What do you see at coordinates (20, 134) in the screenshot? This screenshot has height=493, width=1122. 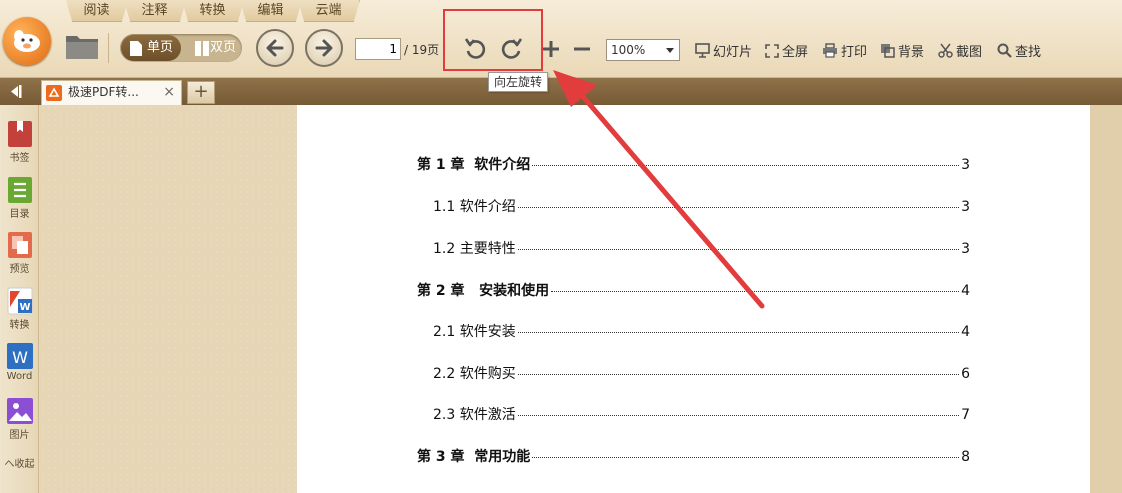 I see `bookmark-icon` at bounding box center [20, 134].